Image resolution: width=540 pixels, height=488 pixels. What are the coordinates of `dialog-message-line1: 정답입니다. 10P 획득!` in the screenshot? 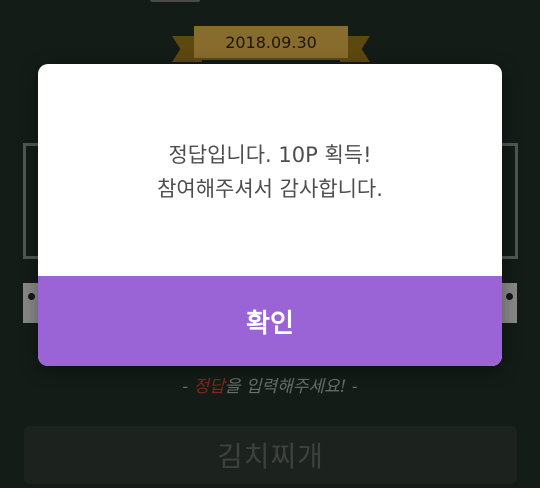 It's located at (270, 155).